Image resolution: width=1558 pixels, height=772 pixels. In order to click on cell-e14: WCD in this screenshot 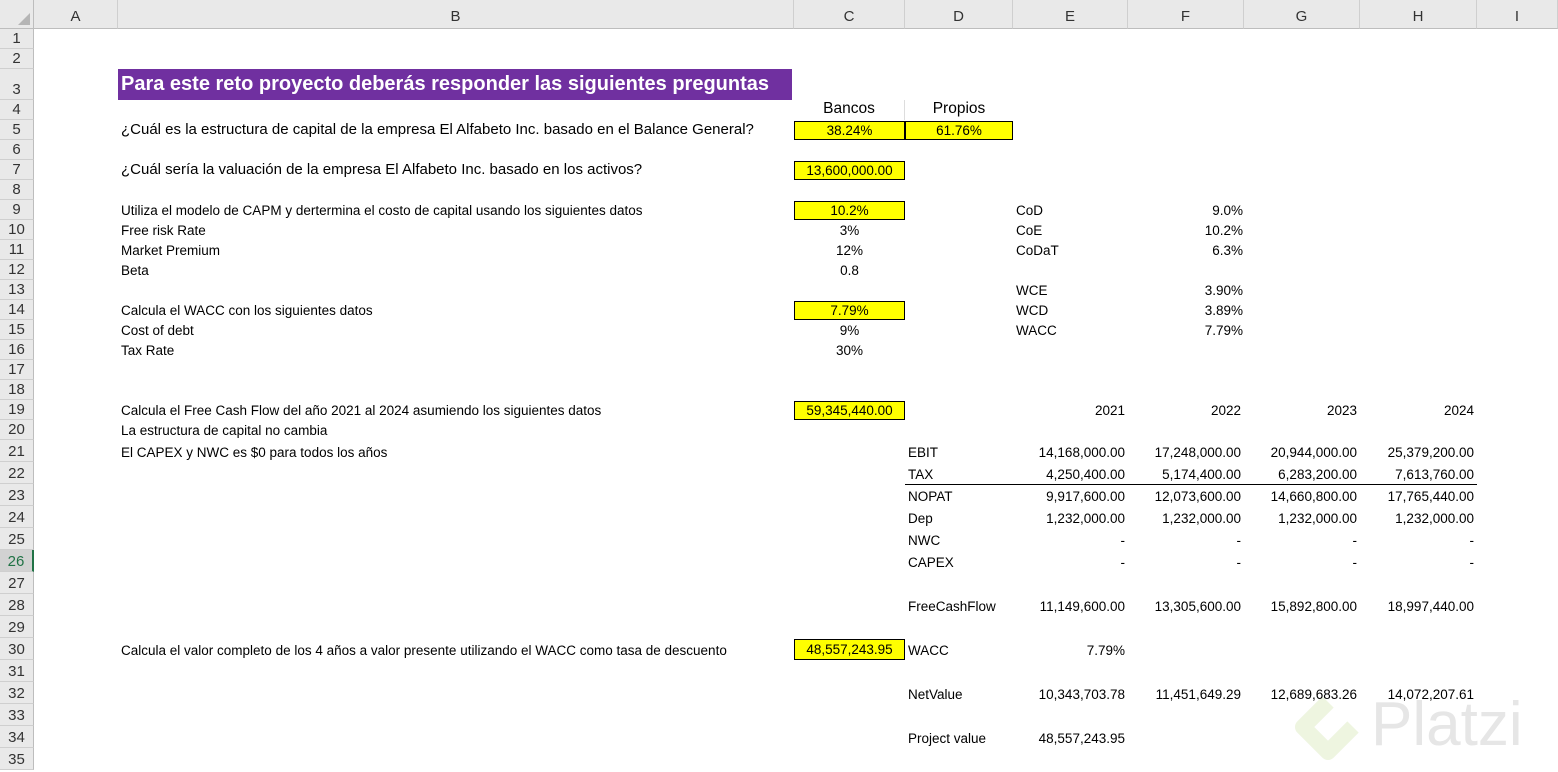, I will do `click(1070, 310)`.